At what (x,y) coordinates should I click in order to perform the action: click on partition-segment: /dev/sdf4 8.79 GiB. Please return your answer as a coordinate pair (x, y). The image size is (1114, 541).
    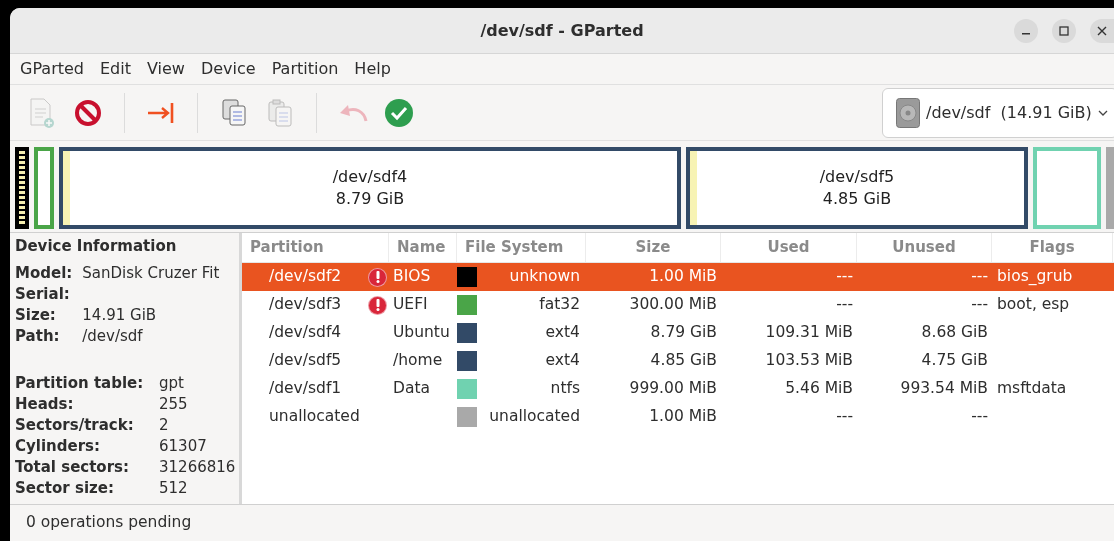
    Looking at the image, I should click on (370, 188).